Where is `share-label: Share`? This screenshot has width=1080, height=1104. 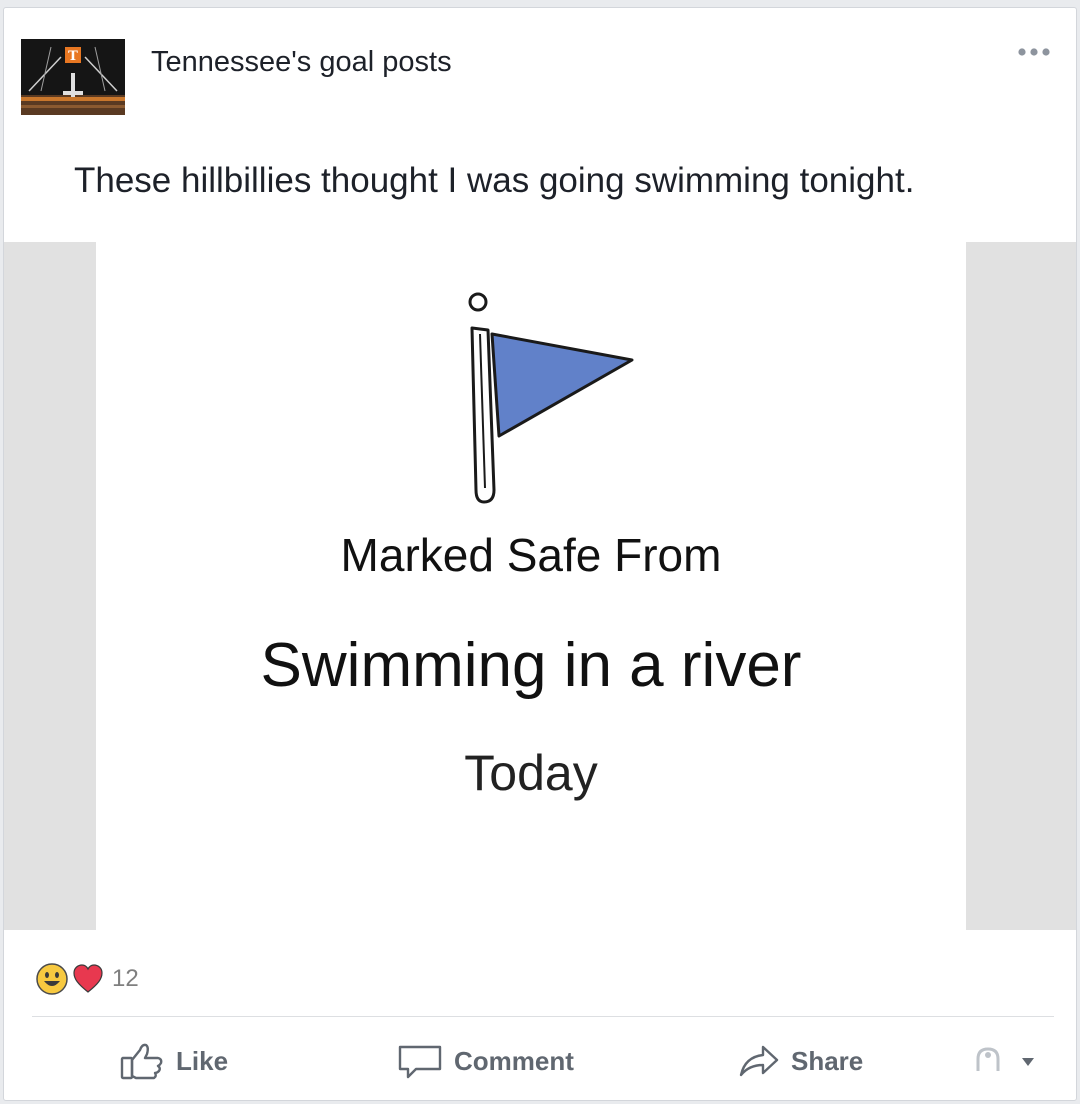
share-label: Share is located at coordinates (827, 1060).